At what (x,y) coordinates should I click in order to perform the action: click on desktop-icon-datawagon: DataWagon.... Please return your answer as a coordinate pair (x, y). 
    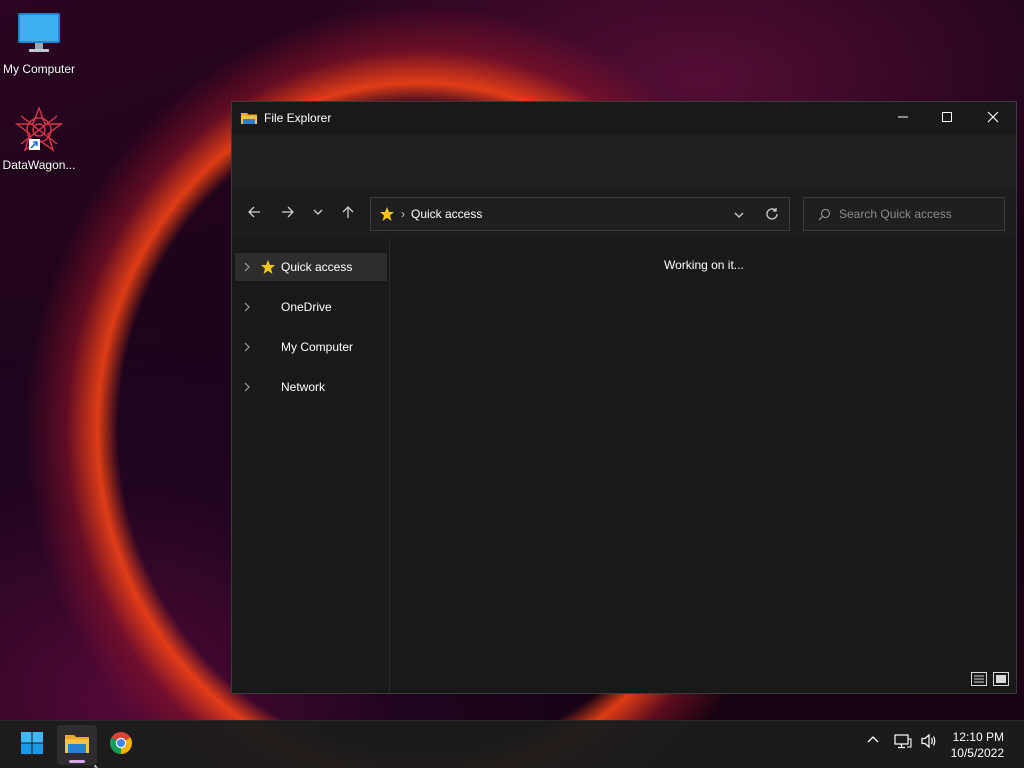
    Looking at the image, I should click on (39, 139).